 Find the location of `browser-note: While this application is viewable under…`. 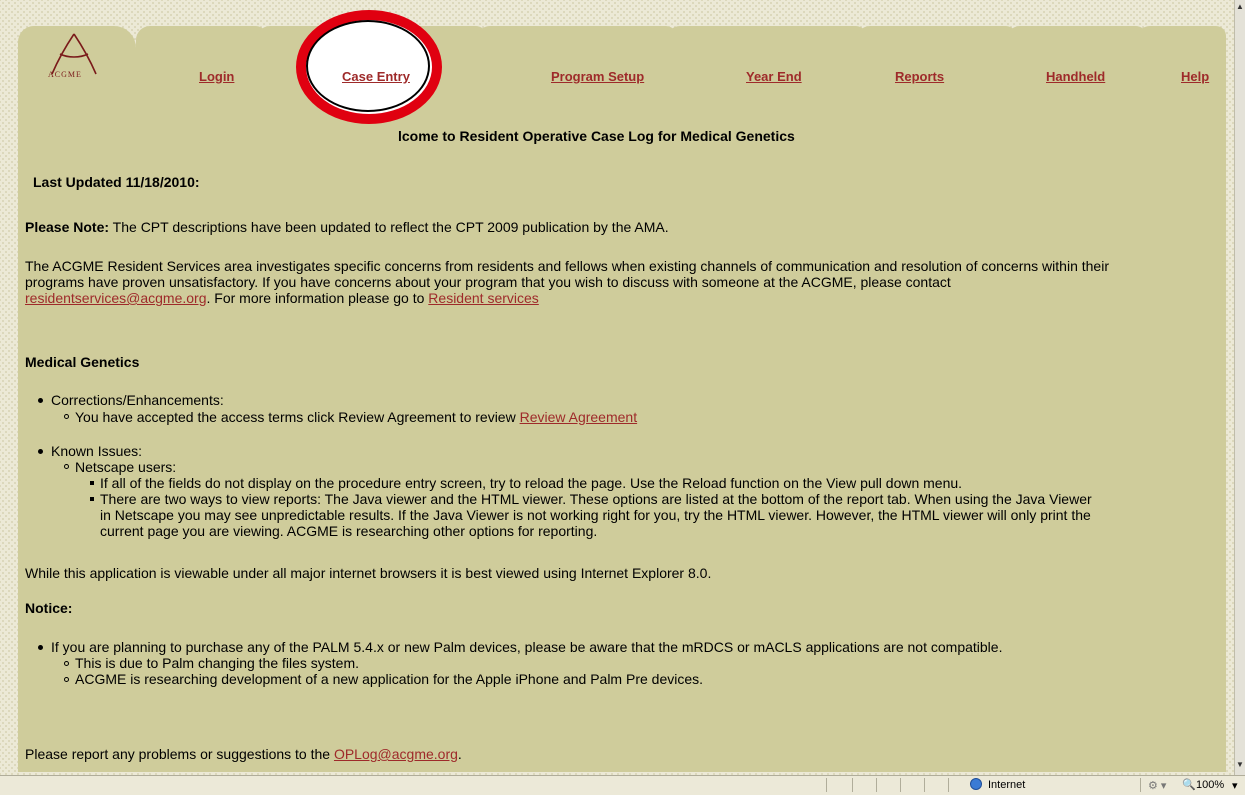

browser-note: While this application is viewable under… is located at coordinates (368, 573).